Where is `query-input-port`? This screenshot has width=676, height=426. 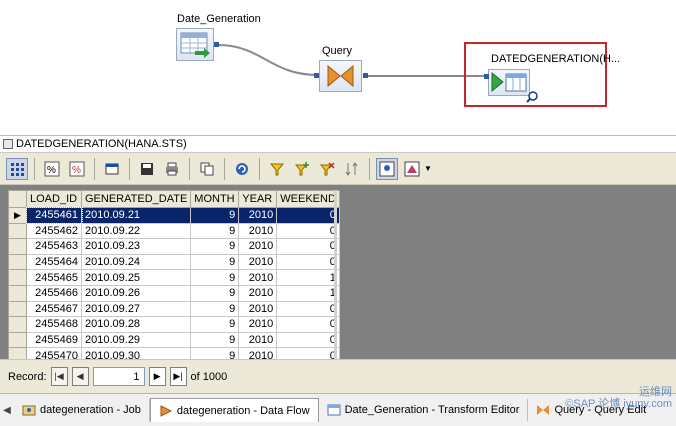 query-input-port is located at coordinates (316, 75).